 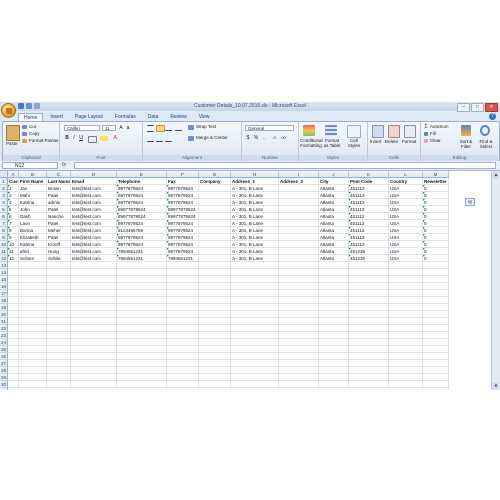 I want to click on currency-icon: $, so click(x=248, y=138).